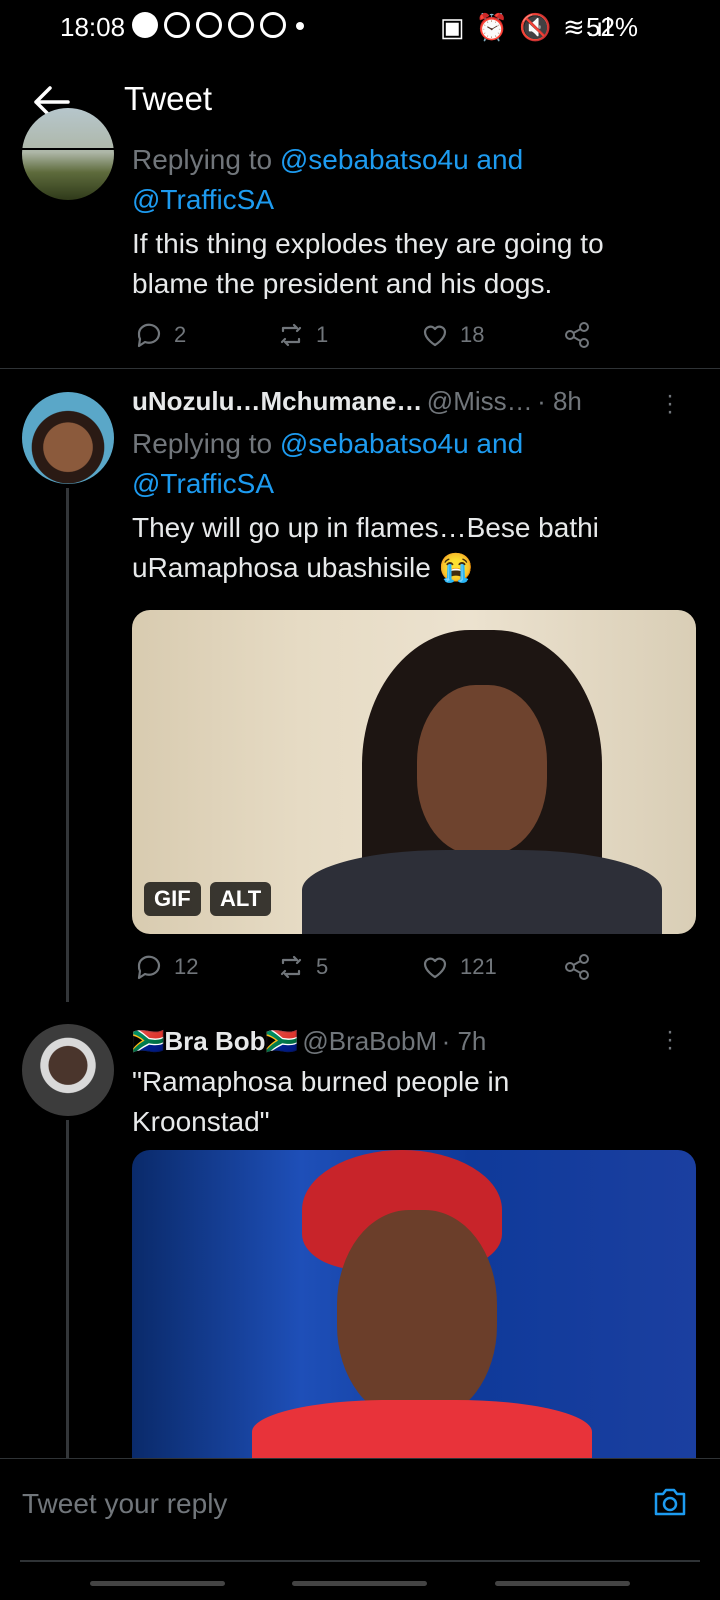 The width and height of the screenshot is (720, 1600). What do you see at coordinates (472, 334) in the screenshot?
I see `like-count: 18` at bounding box center [472, 334].